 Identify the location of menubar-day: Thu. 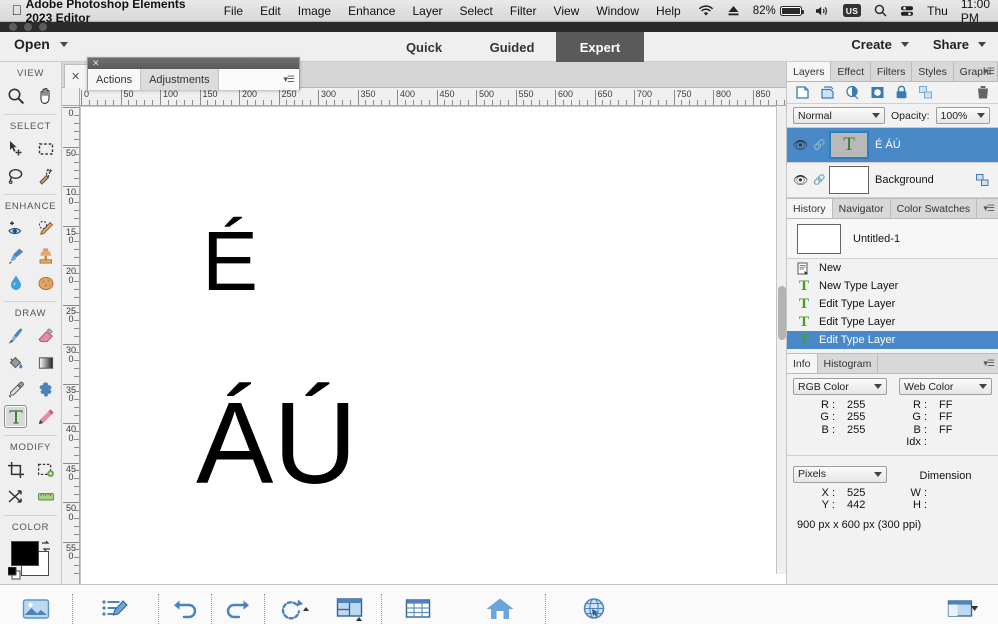
(937, 11).